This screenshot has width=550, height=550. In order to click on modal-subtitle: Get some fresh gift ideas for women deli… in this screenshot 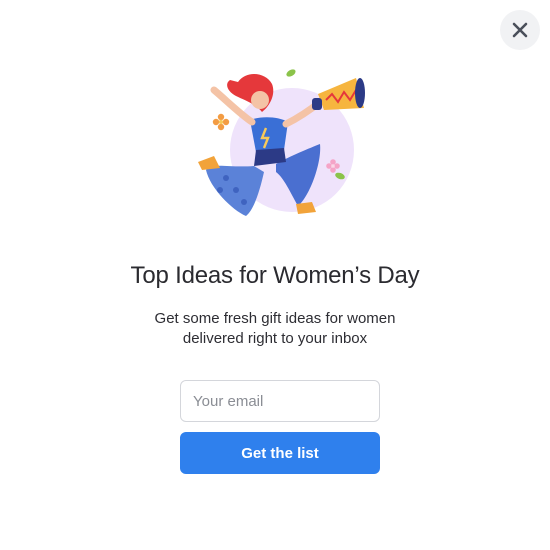, I will do `click(275, 329)`.